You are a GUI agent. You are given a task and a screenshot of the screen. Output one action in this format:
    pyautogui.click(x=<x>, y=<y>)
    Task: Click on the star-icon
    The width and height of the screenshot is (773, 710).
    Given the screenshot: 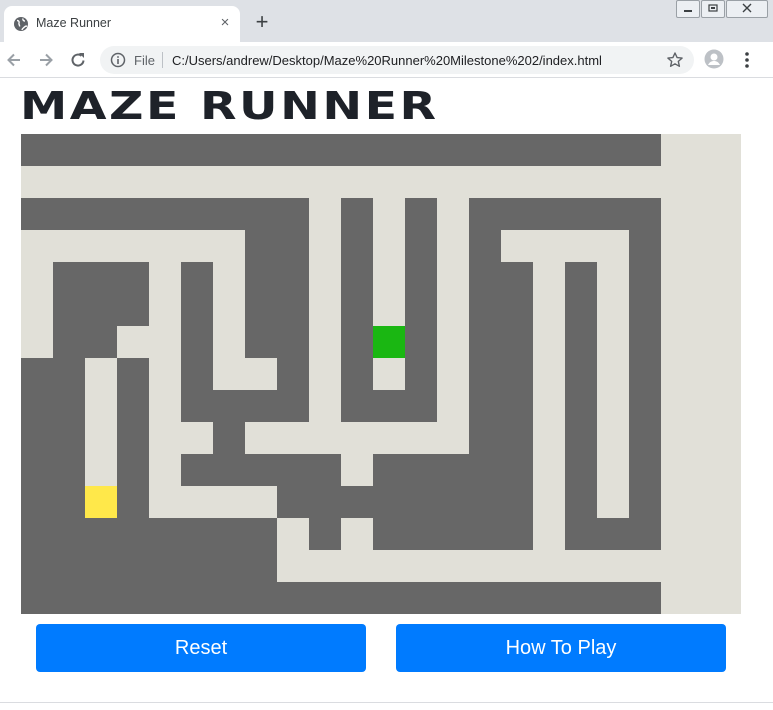 What is the action you would take?
    pyautogui.click(x=675, y=60)
    